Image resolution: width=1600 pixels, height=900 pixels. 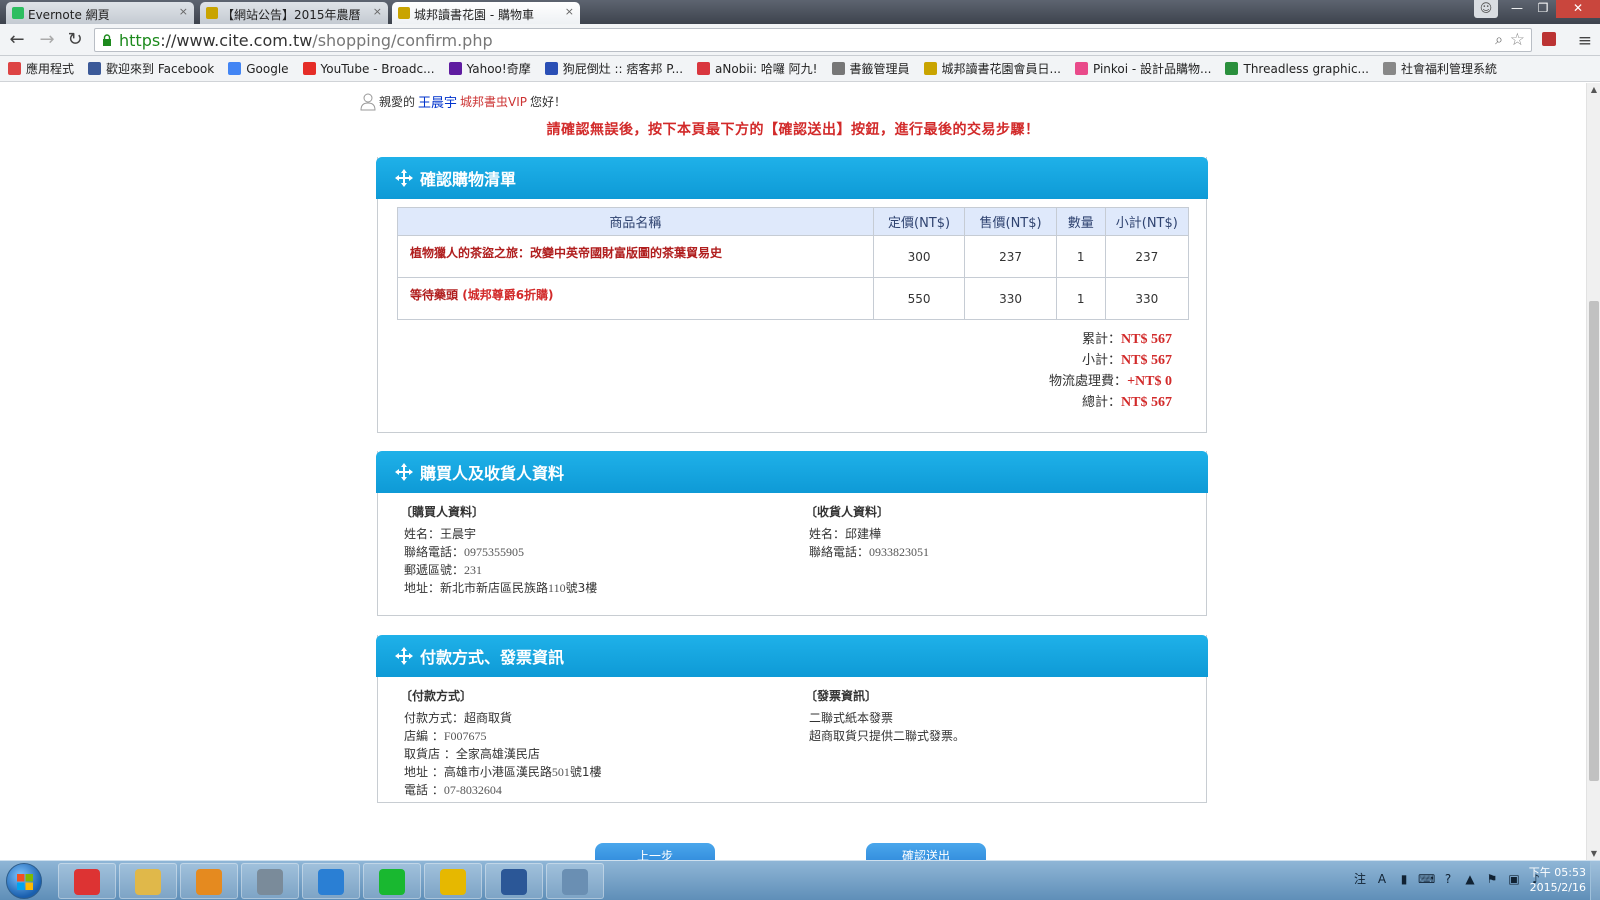 I want to click on scroll-down-icon: ▼, so click(x=1593, y=853).